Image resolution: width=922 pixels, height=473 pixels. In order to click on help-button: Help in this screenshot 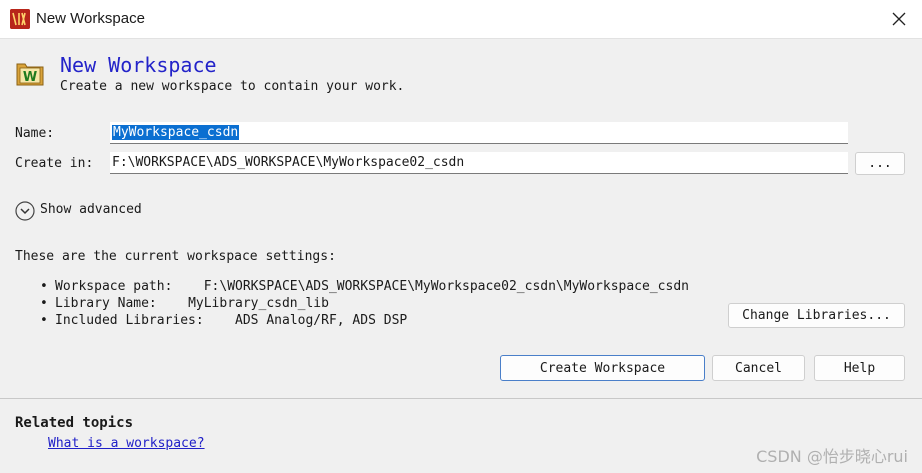, I will do `click(859, 368)`.